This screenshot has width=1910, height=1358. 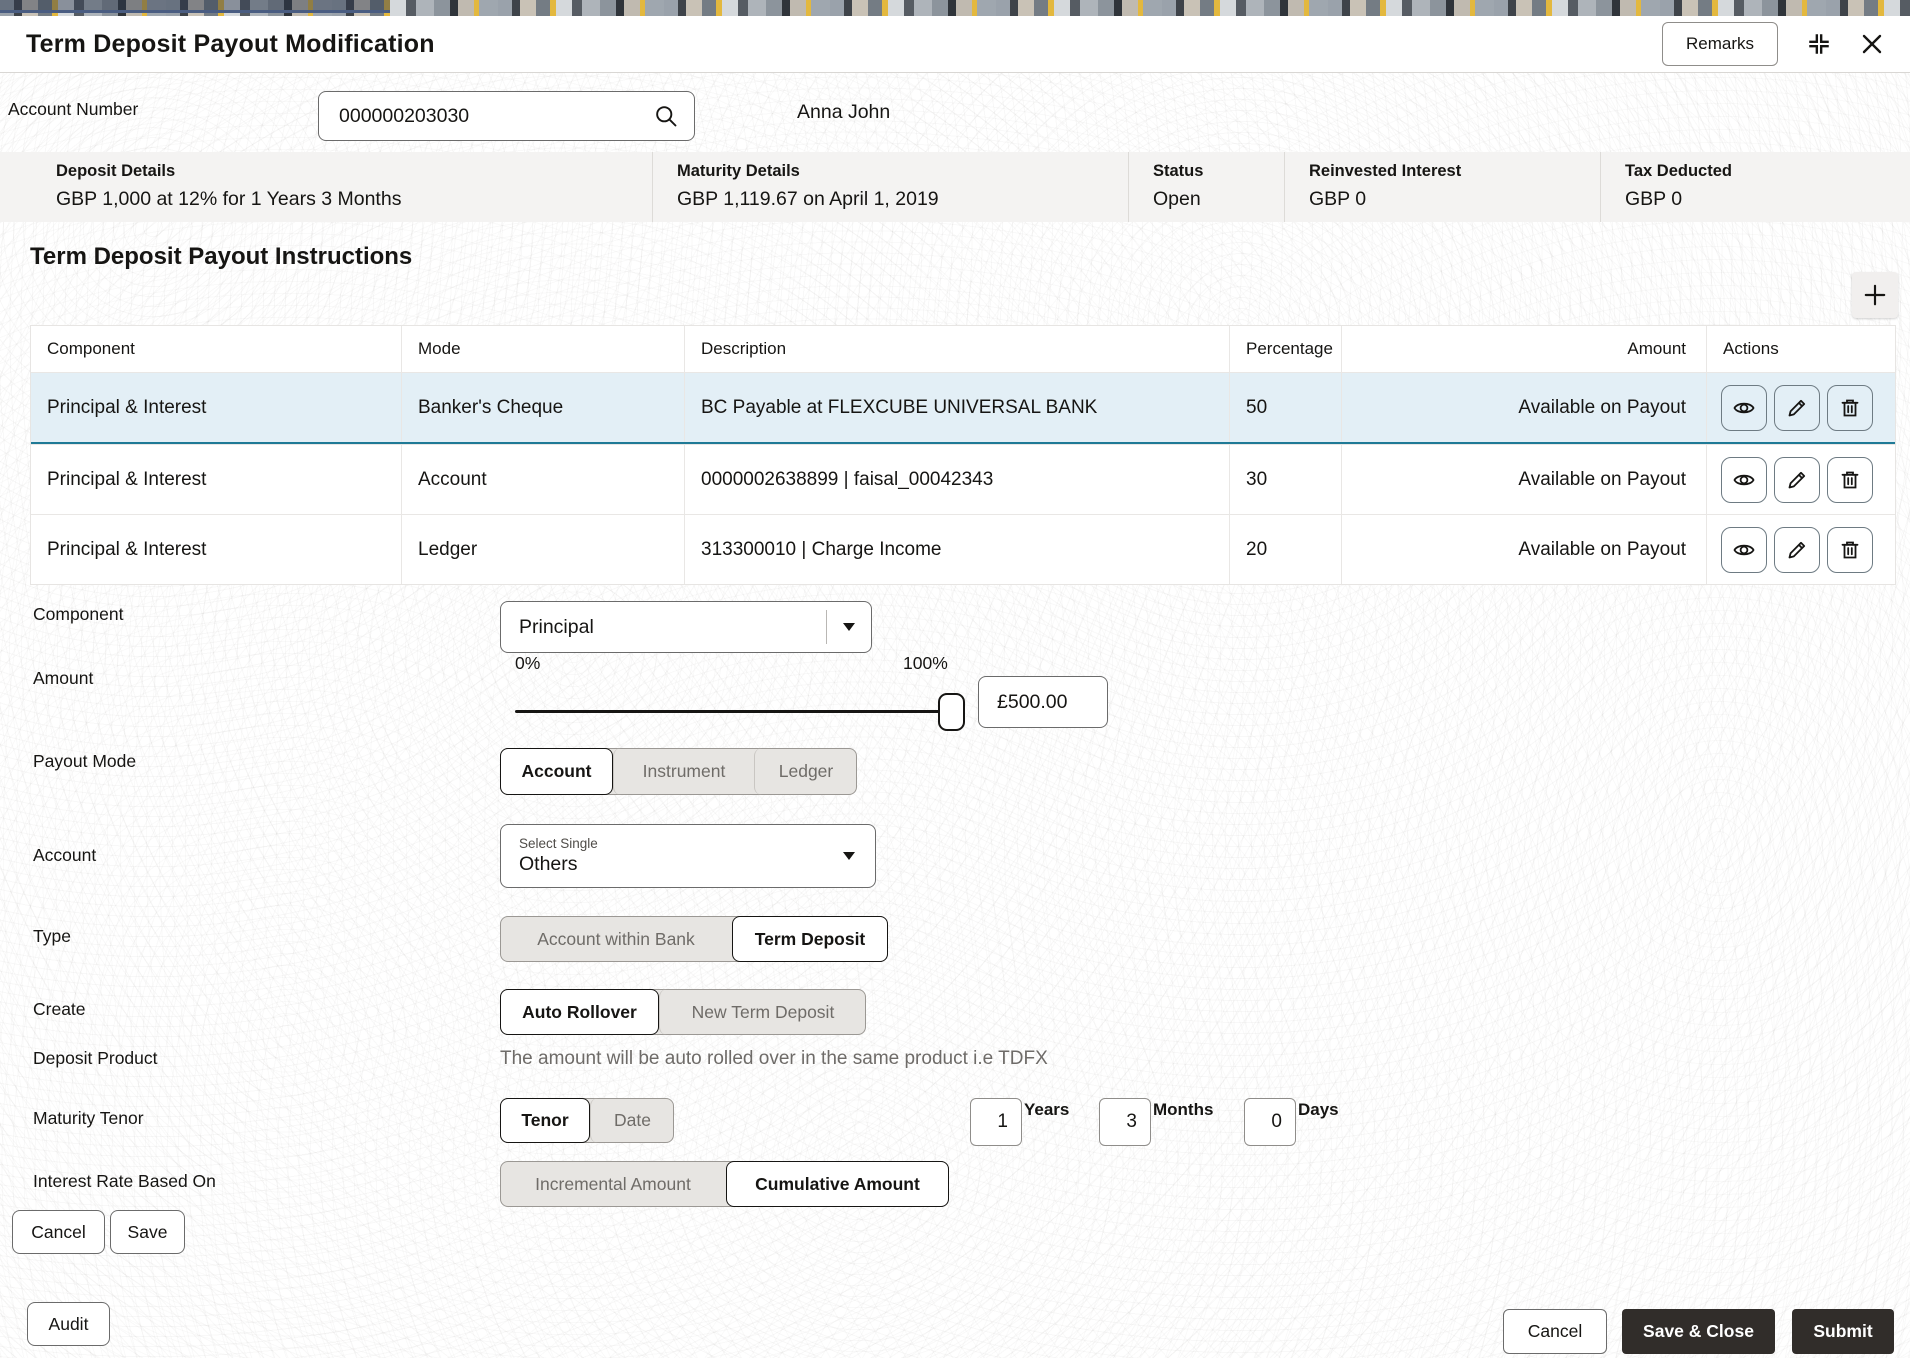 What do you see at coordinates (545, 1120) in the screenshot?
I see `tenor-option-tenor: Tenor` at bounding box center [545, 1120].